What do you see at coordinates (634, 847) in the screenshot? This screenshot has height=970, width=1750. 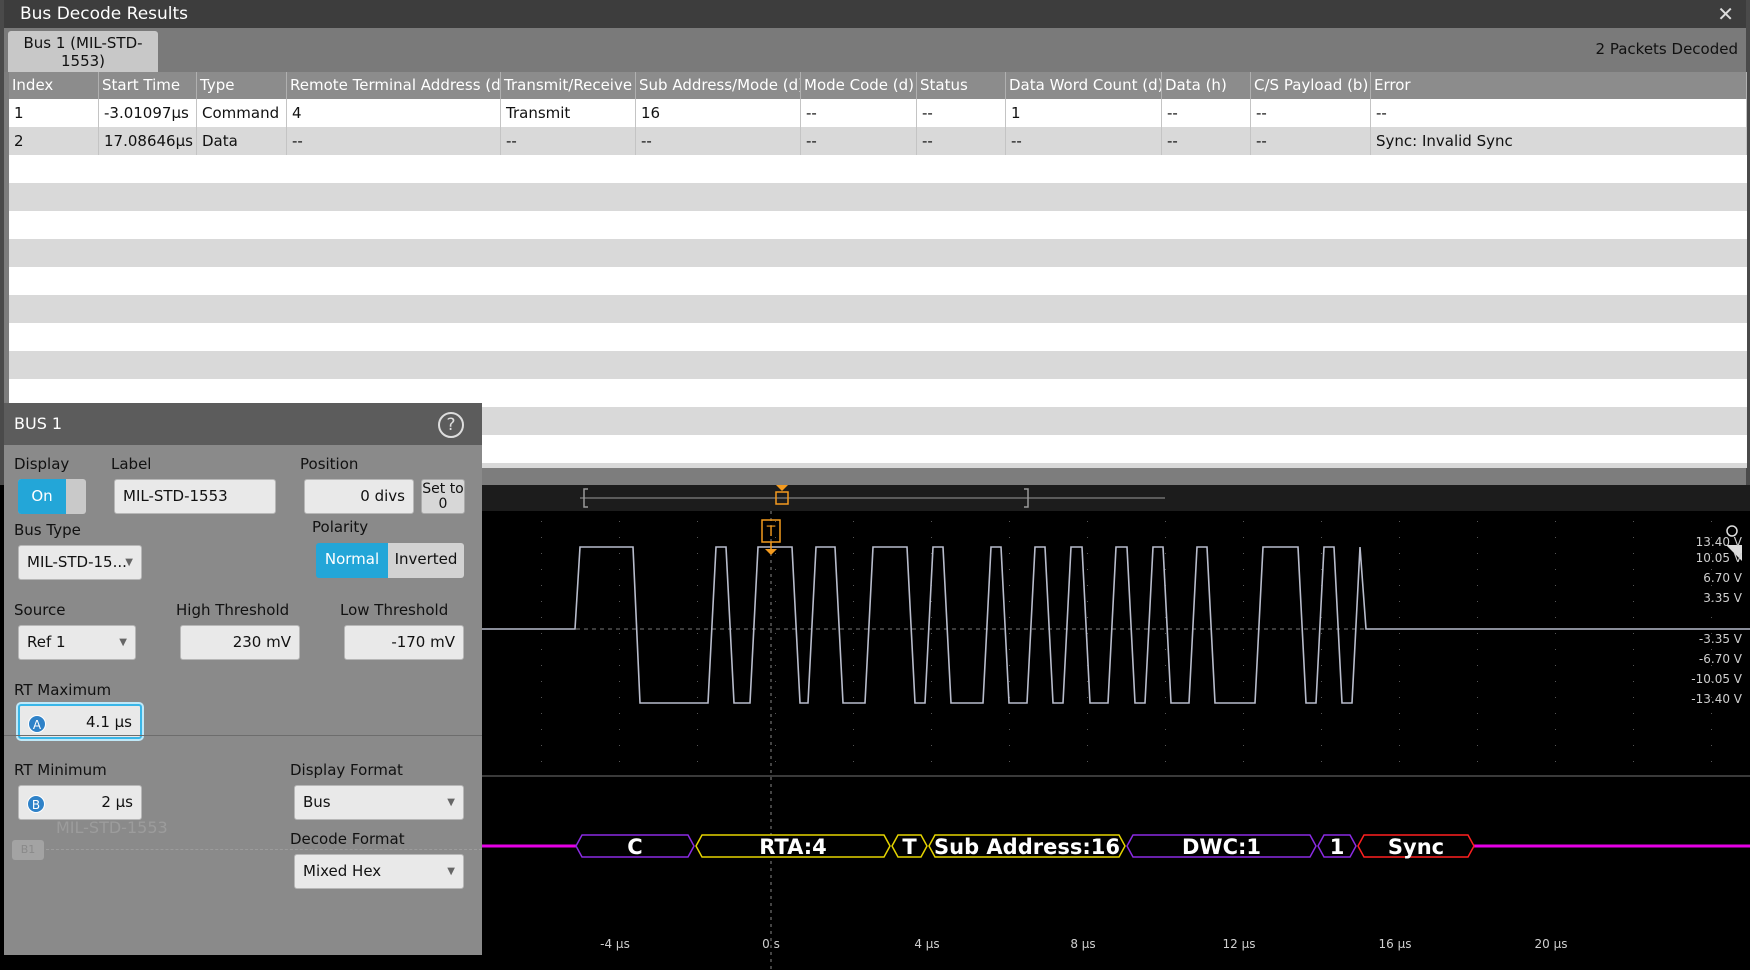 I see `bus-packet-label: C` at bounding box center [634, 847].